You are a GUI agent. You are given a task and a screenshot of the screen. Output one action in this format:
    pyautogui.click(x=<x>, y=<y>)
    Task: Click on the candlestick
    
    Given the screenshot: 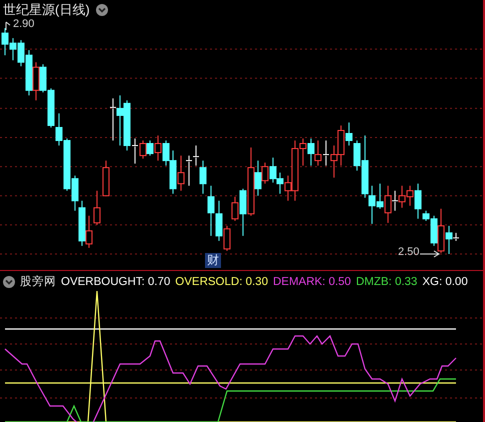 What is the action you would take?
    pyautogui.click(x=106, y=178)
    